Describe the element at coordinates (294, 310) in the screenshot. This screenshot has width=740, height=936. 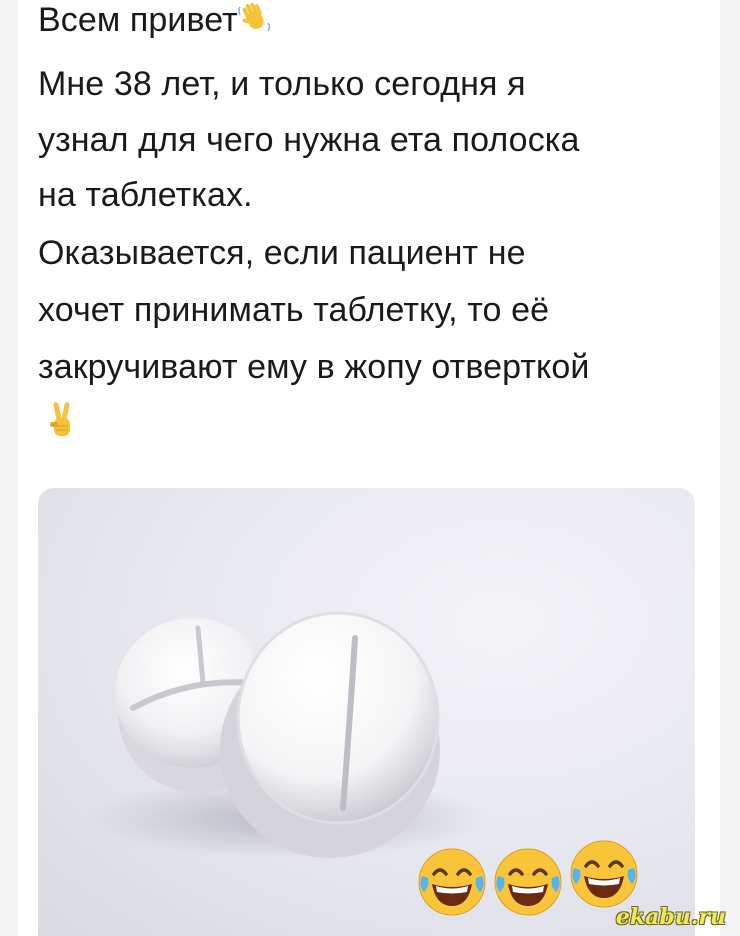
I see `post-line-6: хочет принимать таблетку, то её` at that location.